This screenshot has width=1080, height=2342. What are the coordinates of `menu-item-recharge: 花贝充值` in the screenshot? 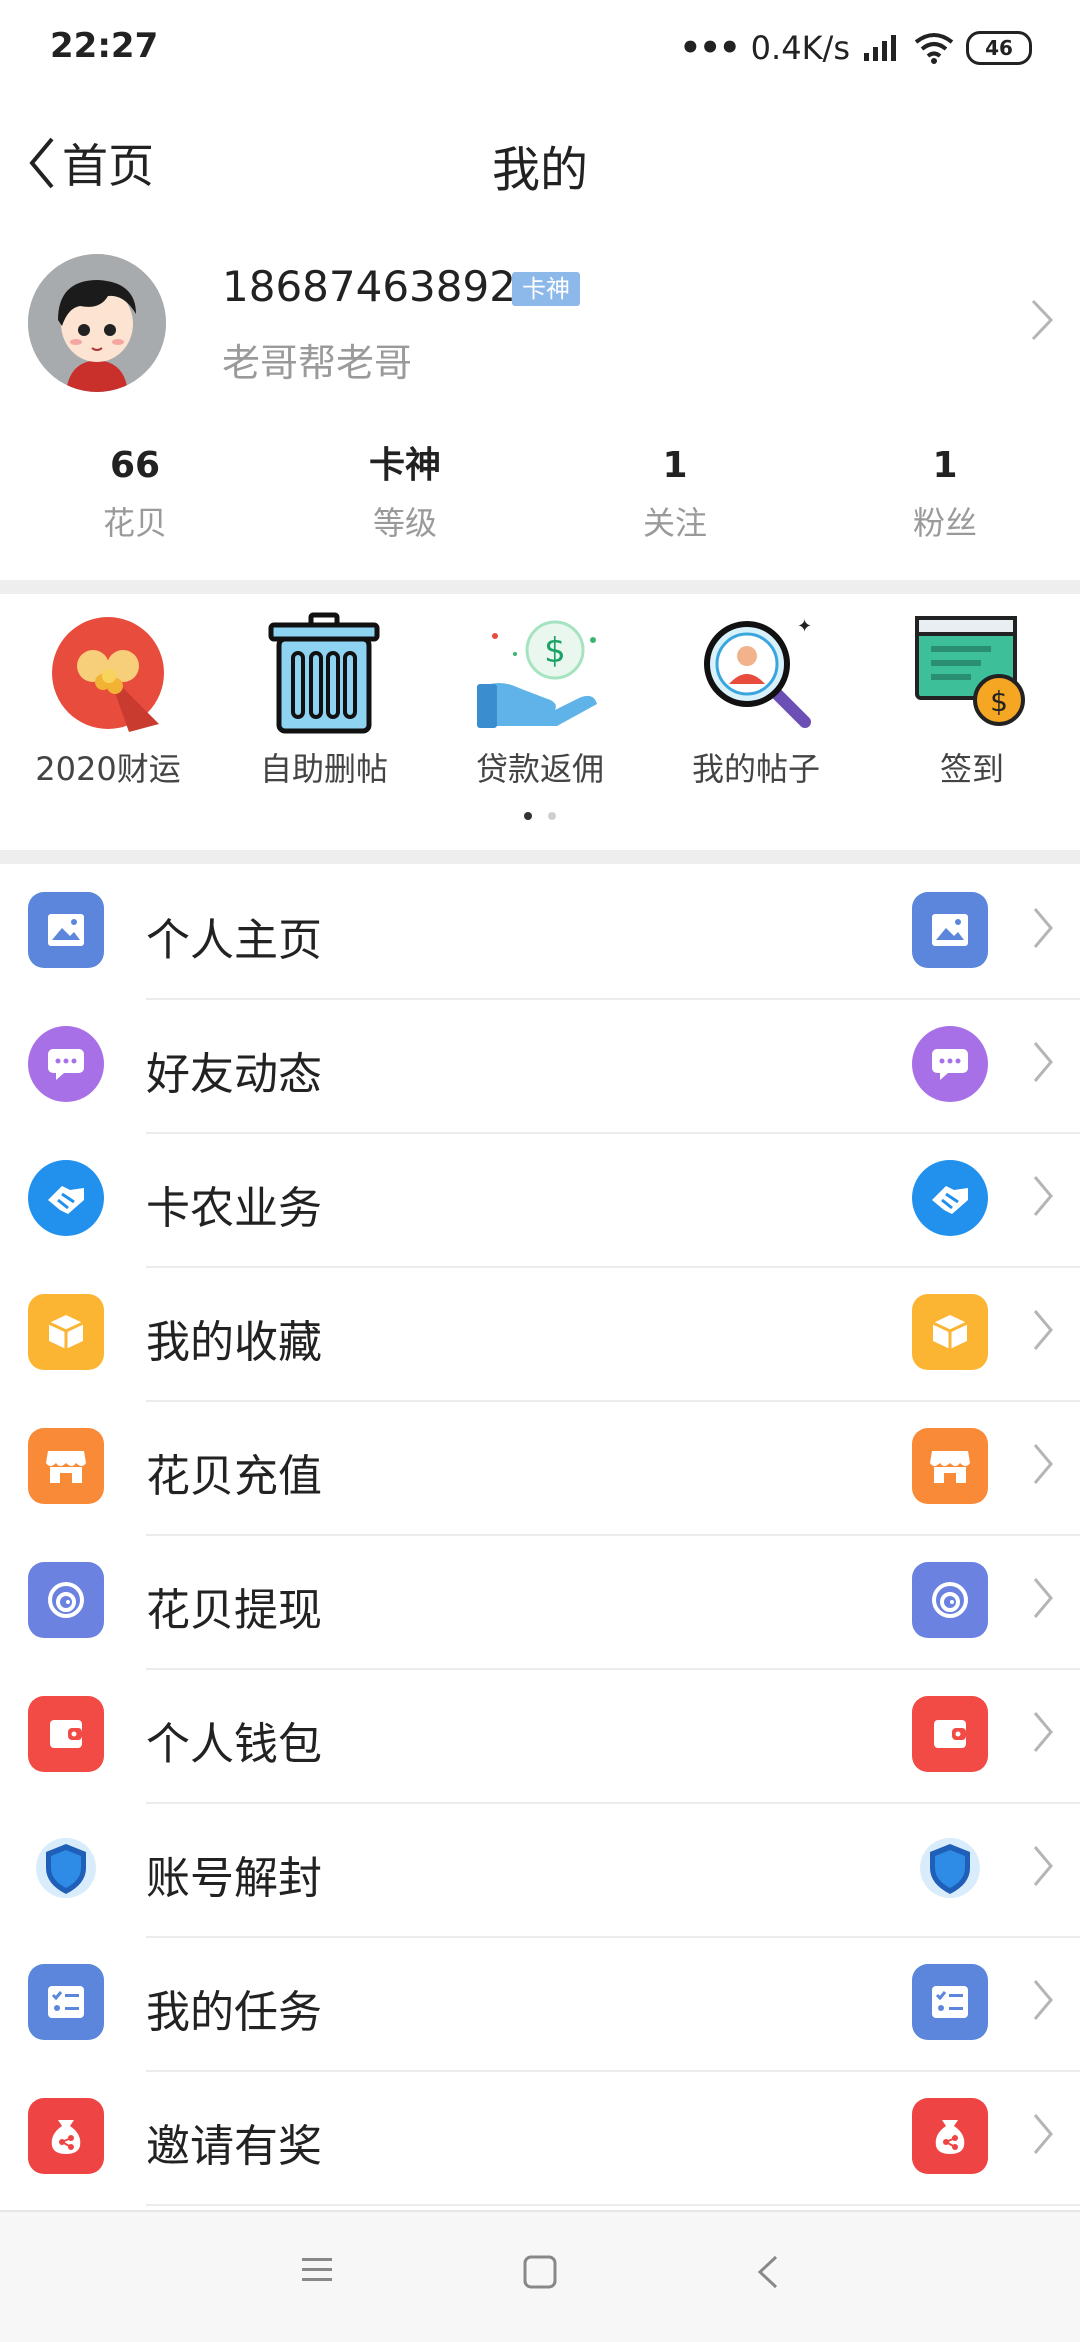 It's located at (540, 1469).